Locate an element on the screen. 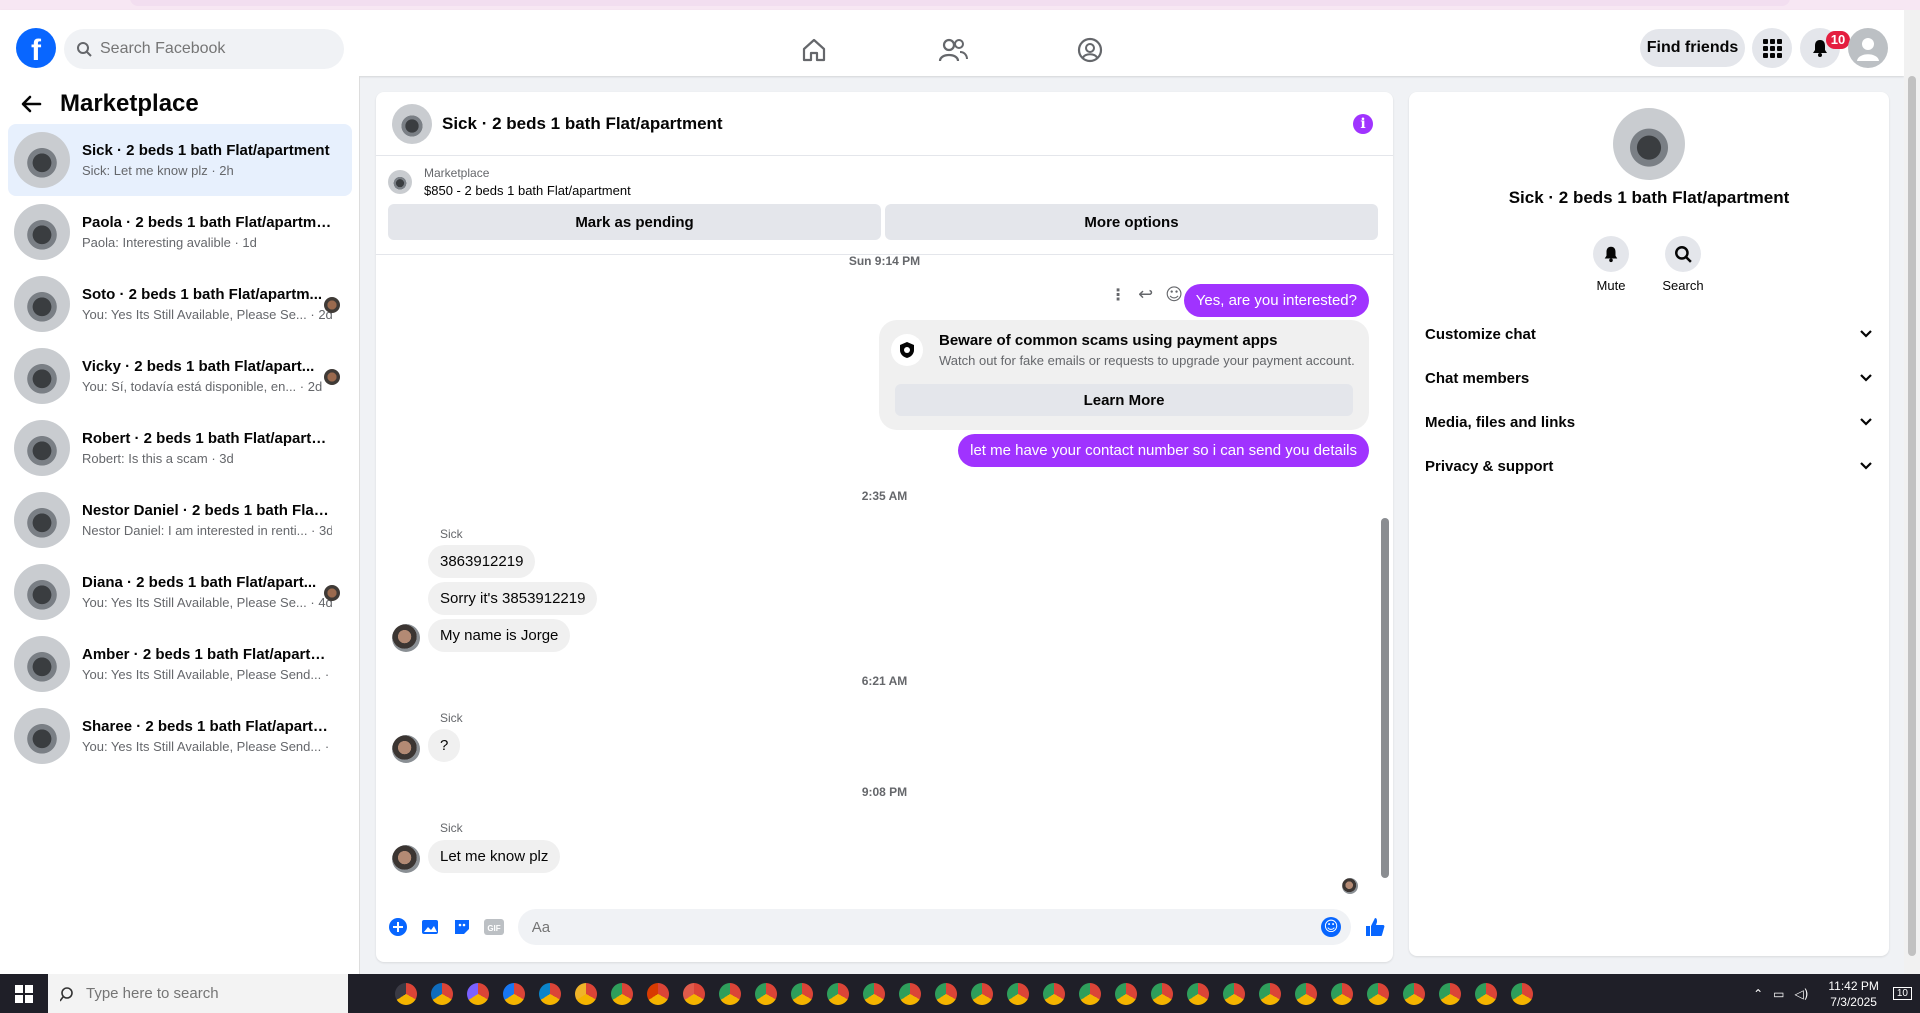  more-options-button: More options is located at coordinates (1131, 222).